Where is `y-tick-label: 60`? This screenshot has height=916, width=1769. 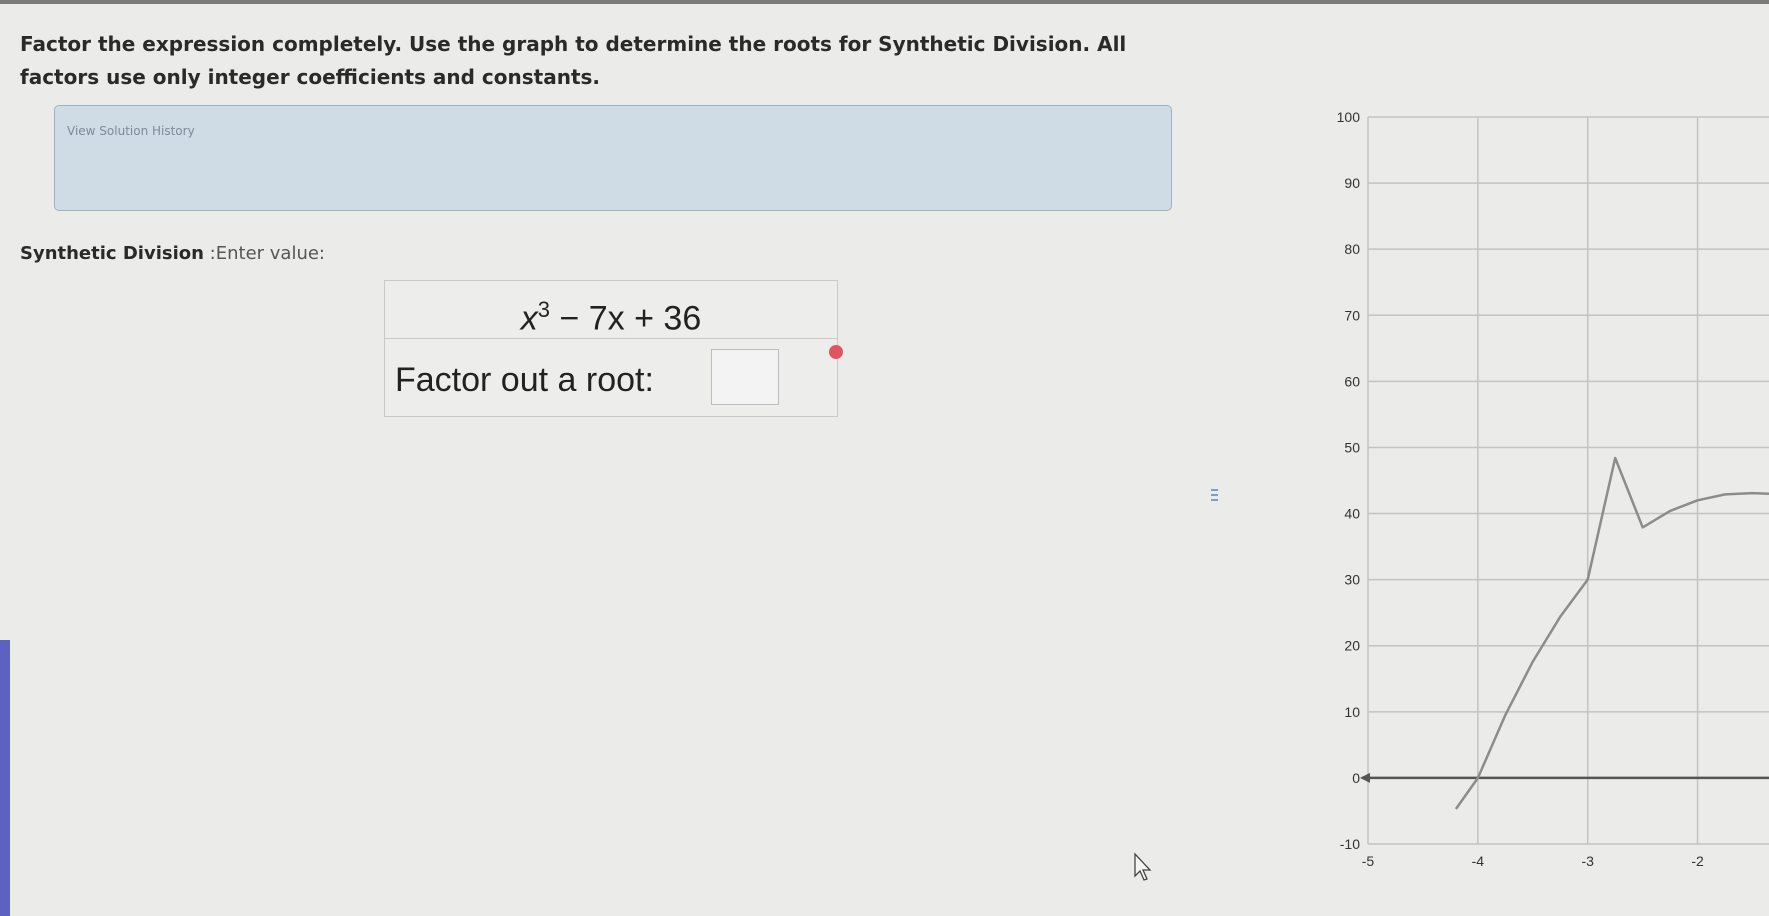
y-tick-label: 60 is located at coordinates (1352, 381).